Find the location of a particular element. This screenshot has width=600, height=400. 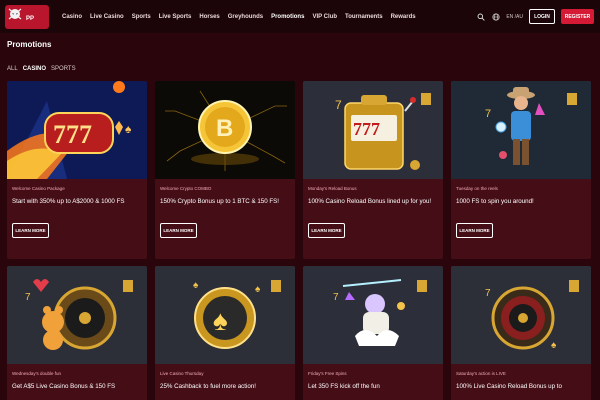

promo-title: 25% Cashback to fuel more action! is located at coordinates (208, 386).